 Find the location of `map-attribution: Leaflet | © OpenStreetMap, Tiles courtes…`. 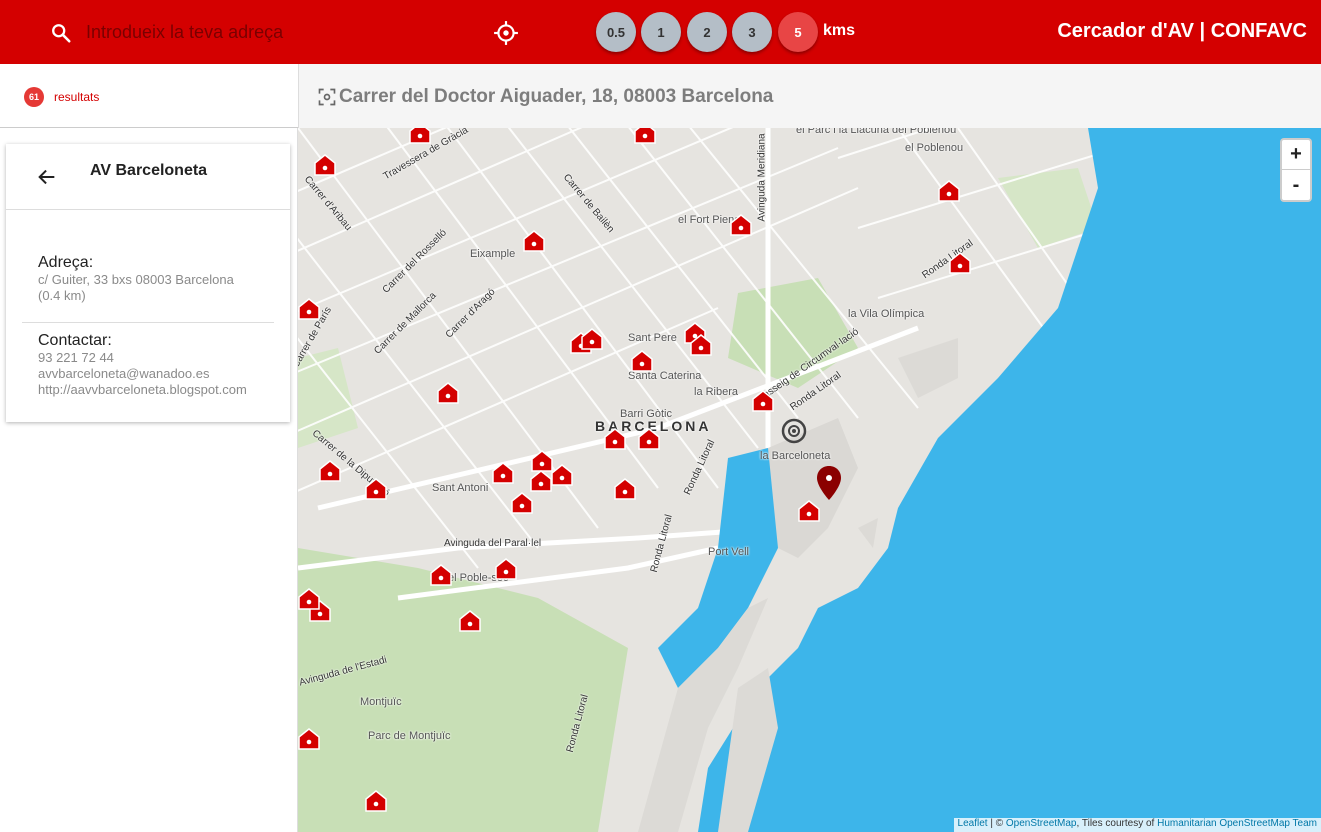

map-attribution: Leaflet | © OpenStreetMap, Tiles courtes… is located at coordinates (1137, 825).